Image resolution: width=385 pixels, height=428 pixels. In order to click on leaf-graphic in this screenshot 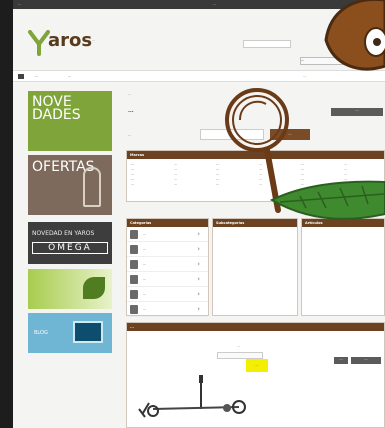, I will do `click(94, 288)`.